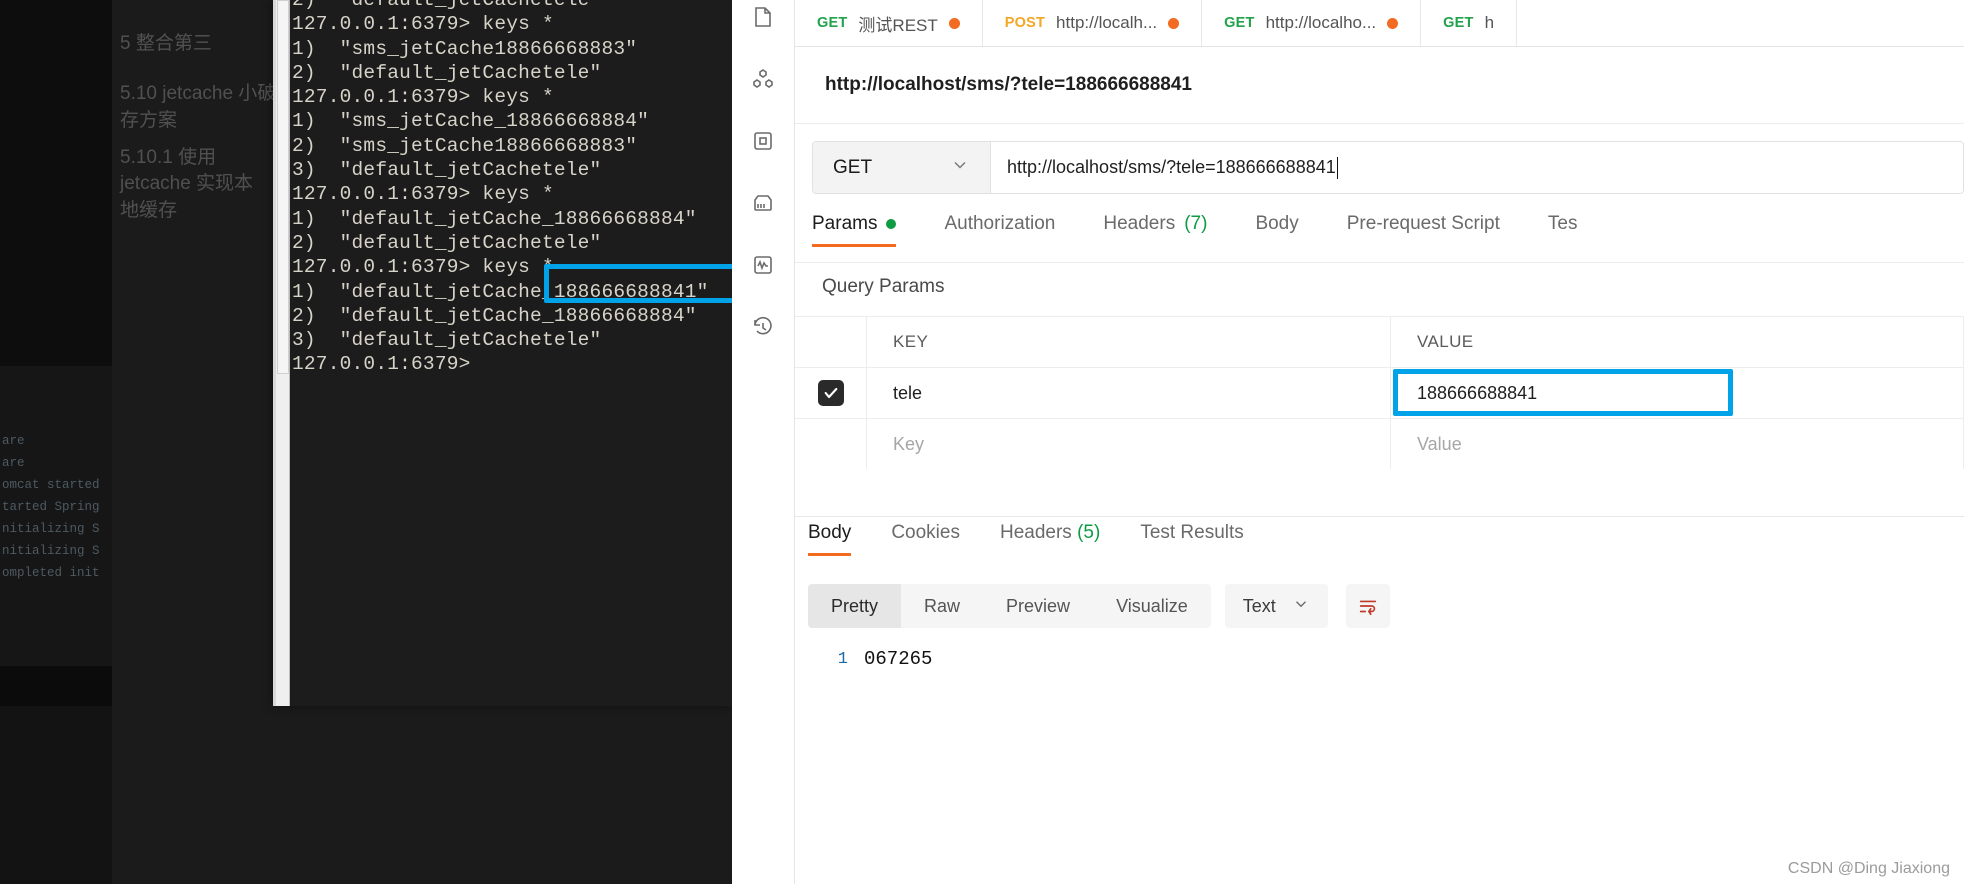 Image resolution: width=1964 pixels, height=884 pixels. I want to click on request-tab-pre-request-script: Pre-request Script, so click(1423, 230).